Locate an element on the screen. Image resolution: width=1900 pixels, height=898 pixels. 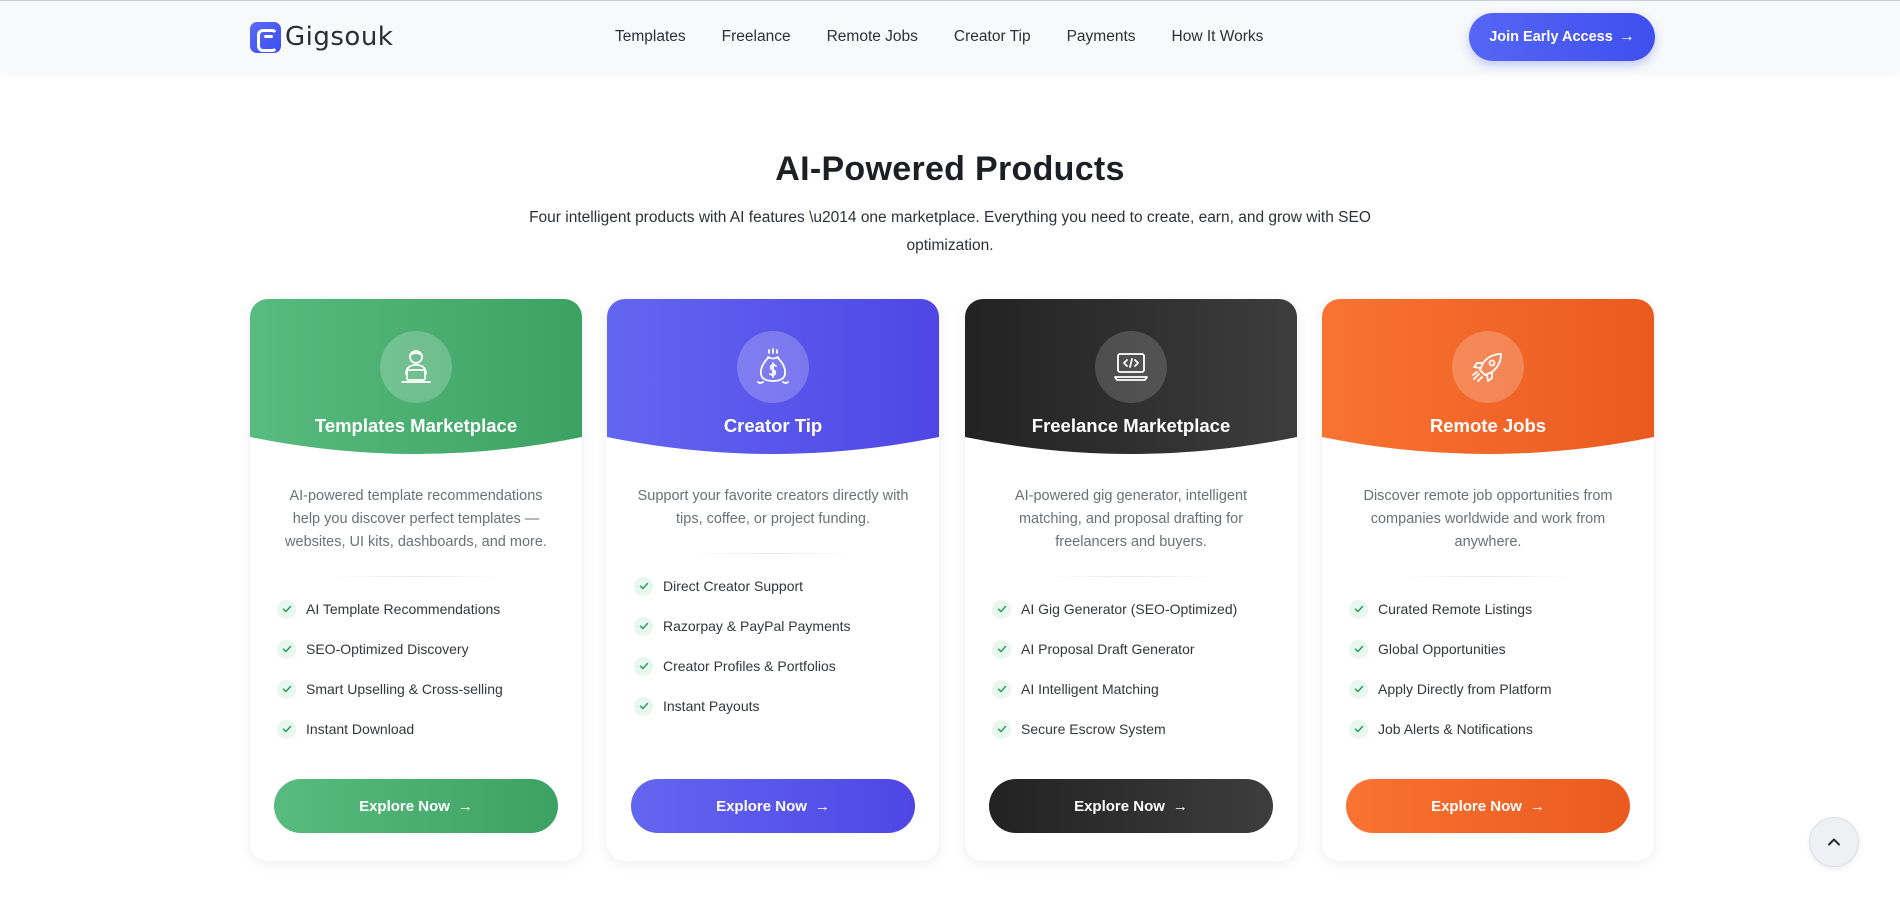
cta-label: Join Early Access is located at coordinates (1551, 37).